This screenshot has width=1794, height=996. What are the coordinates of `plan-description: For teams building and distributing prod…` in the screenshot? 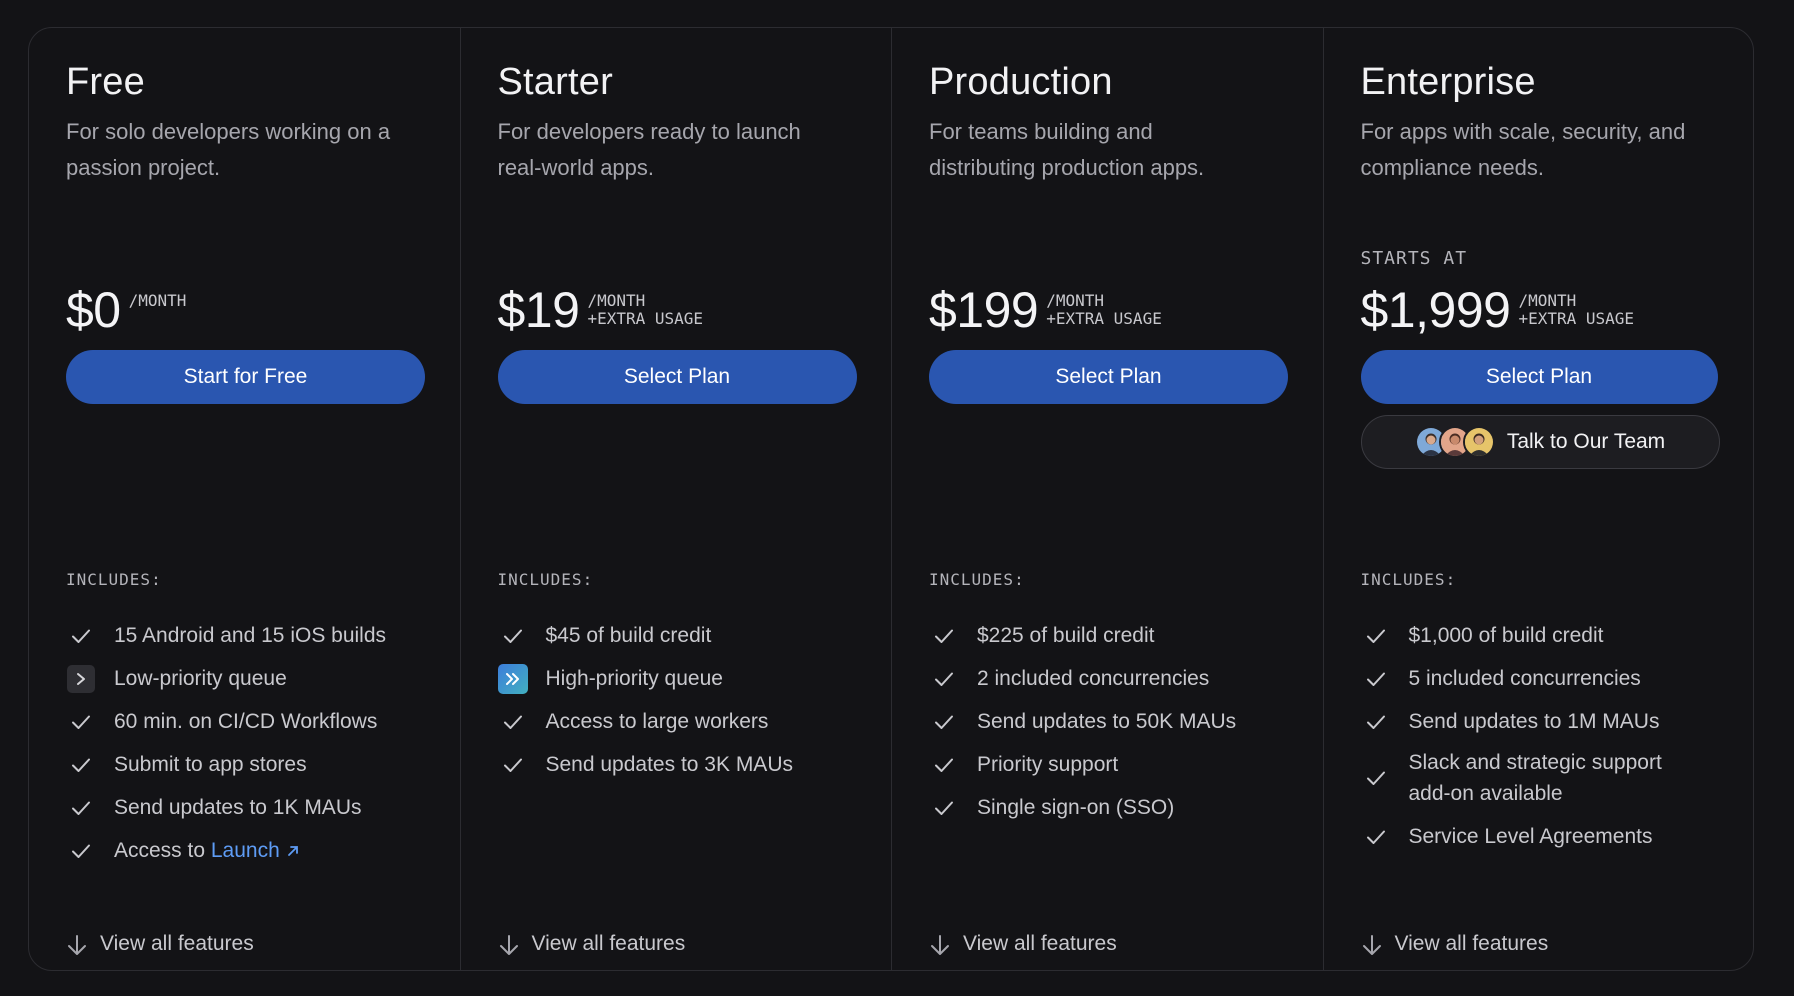 It's located at (1067, 149).